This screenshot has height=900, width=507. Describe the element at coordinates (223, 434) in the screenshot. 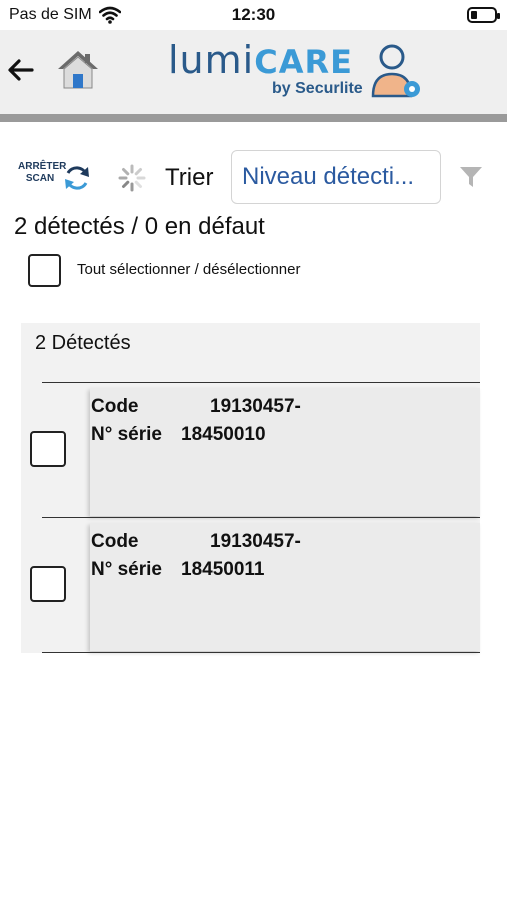

I see `serial-value: 18450010` at that location.